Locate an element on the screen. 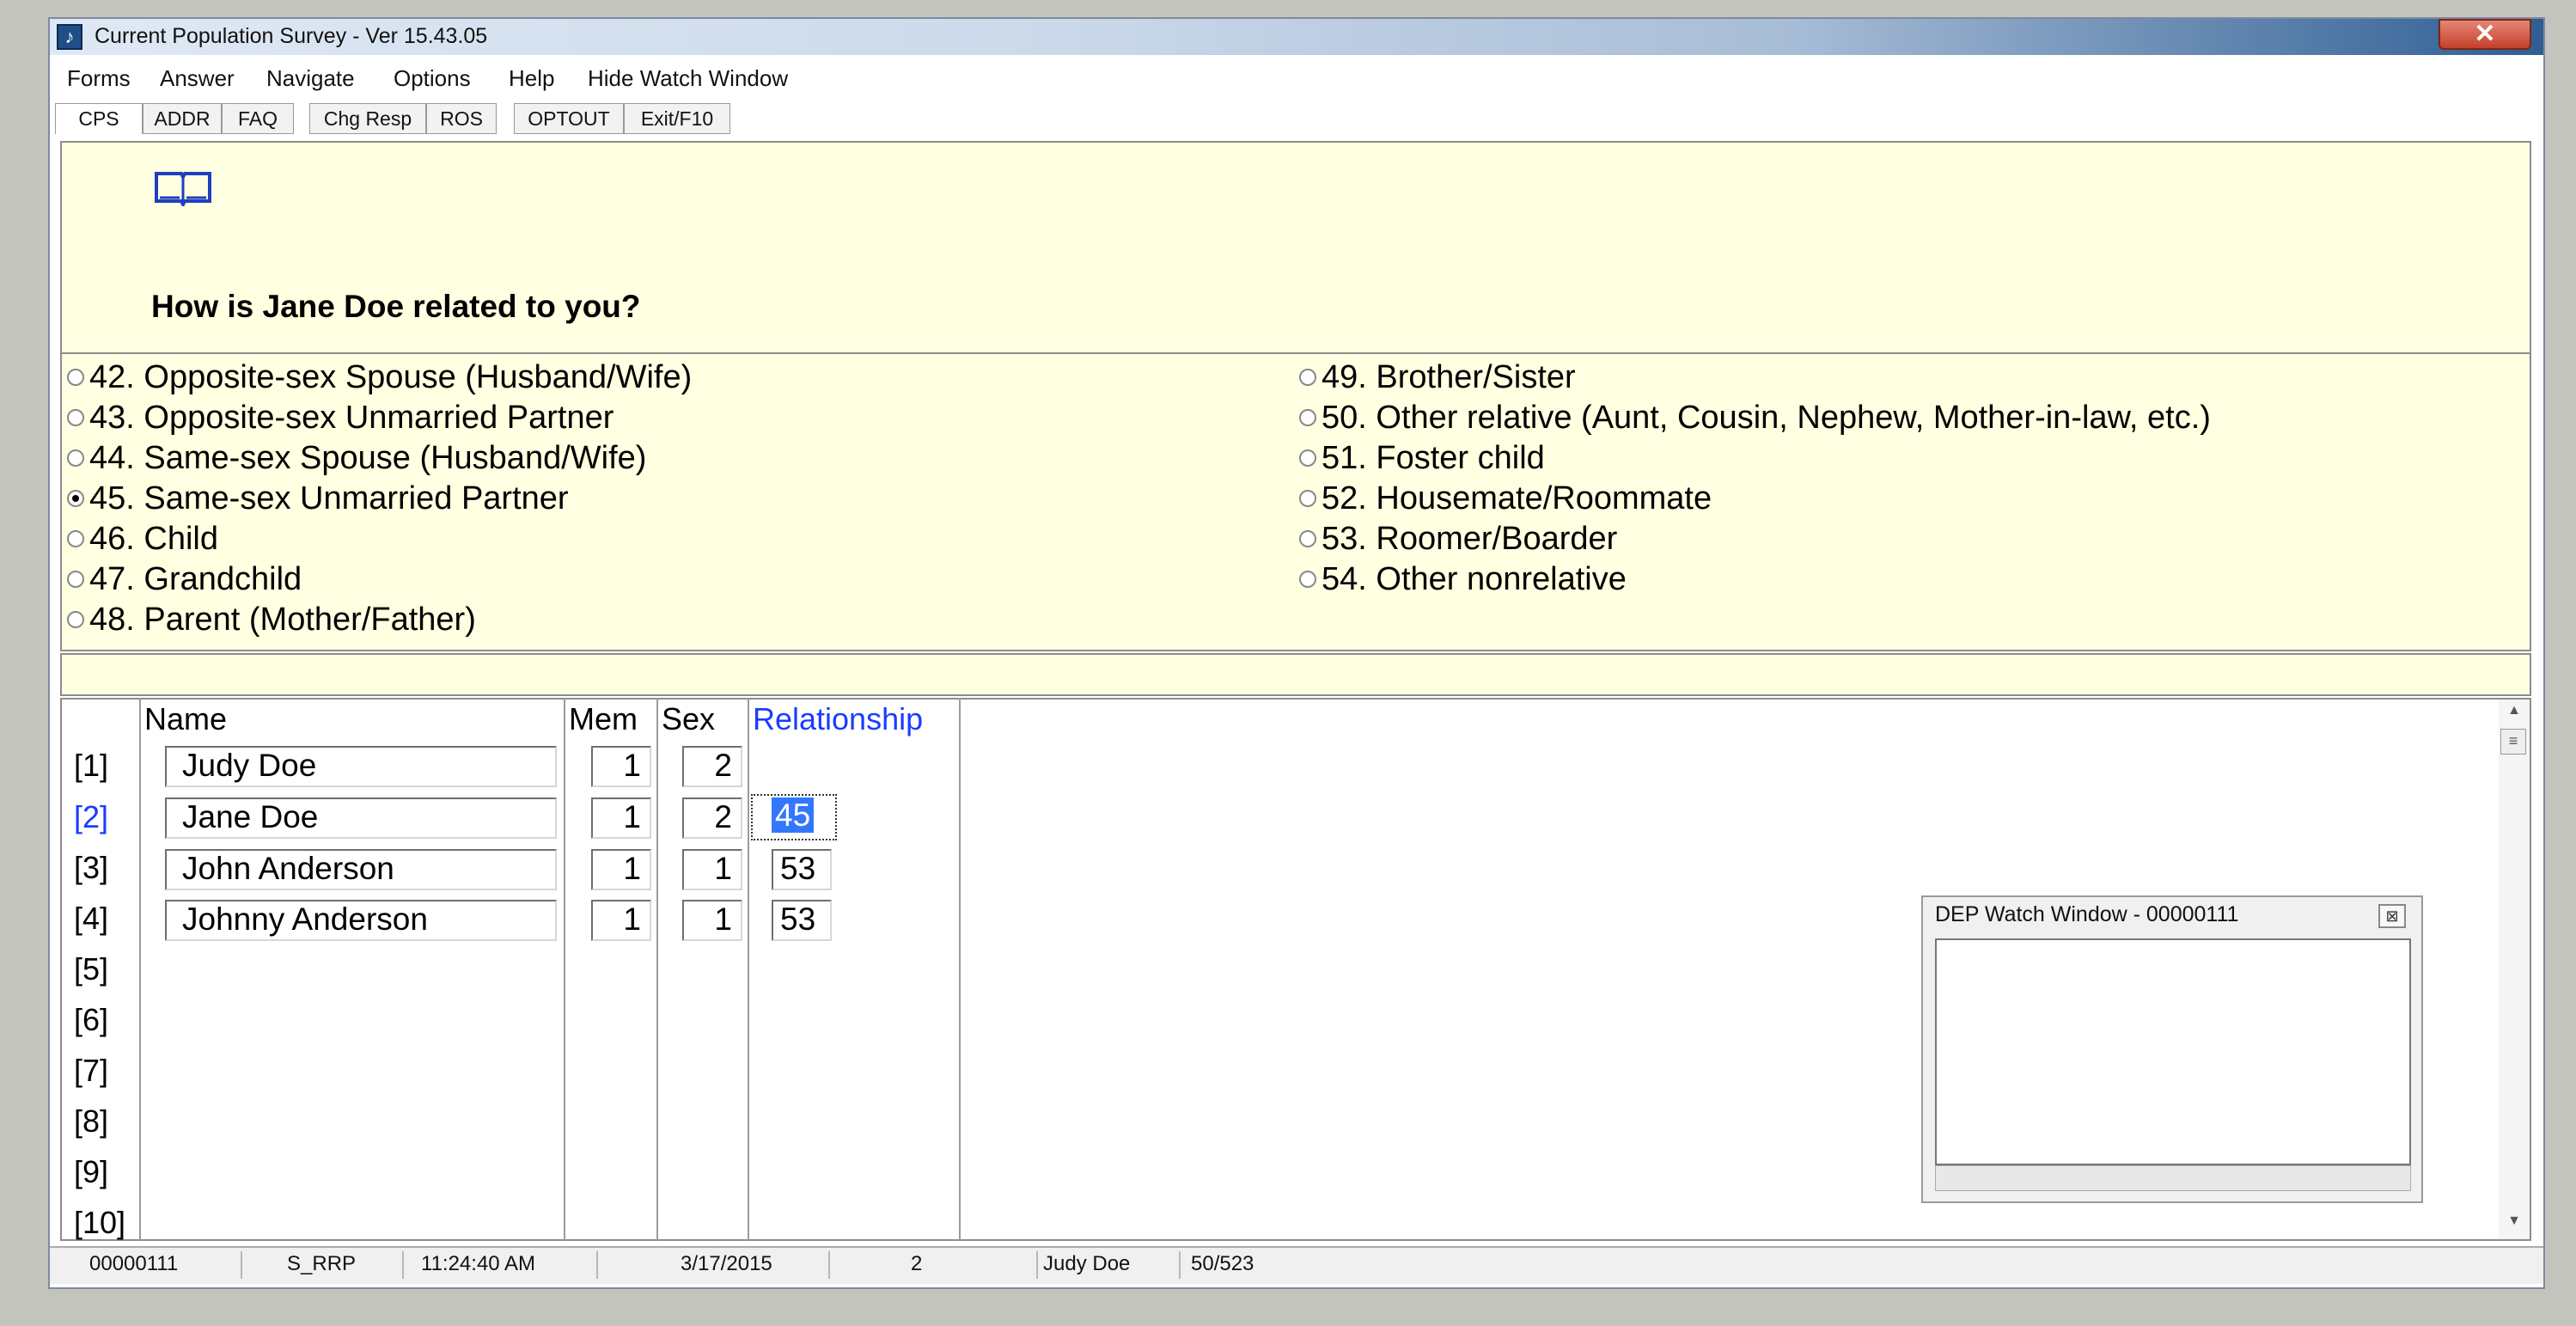  option-54: 54. Other nonrelative is located at coordinates (1463, 579).